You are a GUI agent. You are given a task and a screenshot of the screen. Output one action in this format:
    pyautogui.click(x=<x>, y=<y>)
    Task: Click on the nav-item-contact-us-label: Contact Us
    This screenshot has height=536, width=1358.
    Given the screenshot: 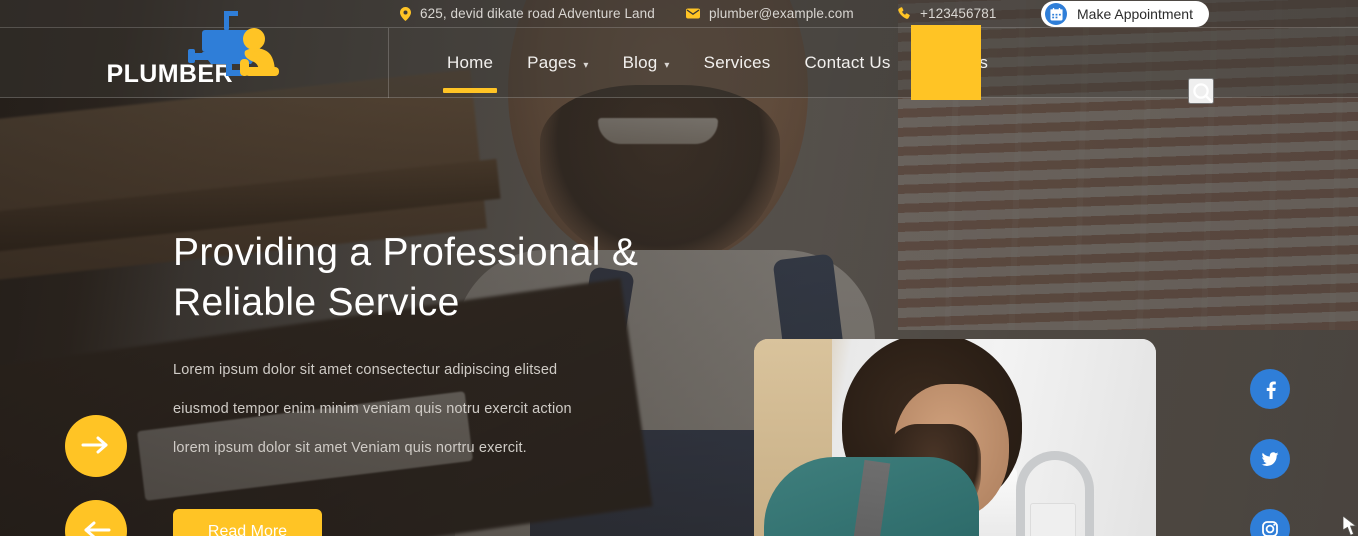 What is the action you would take?
    pyautogui.click(x=847, y=62)
    